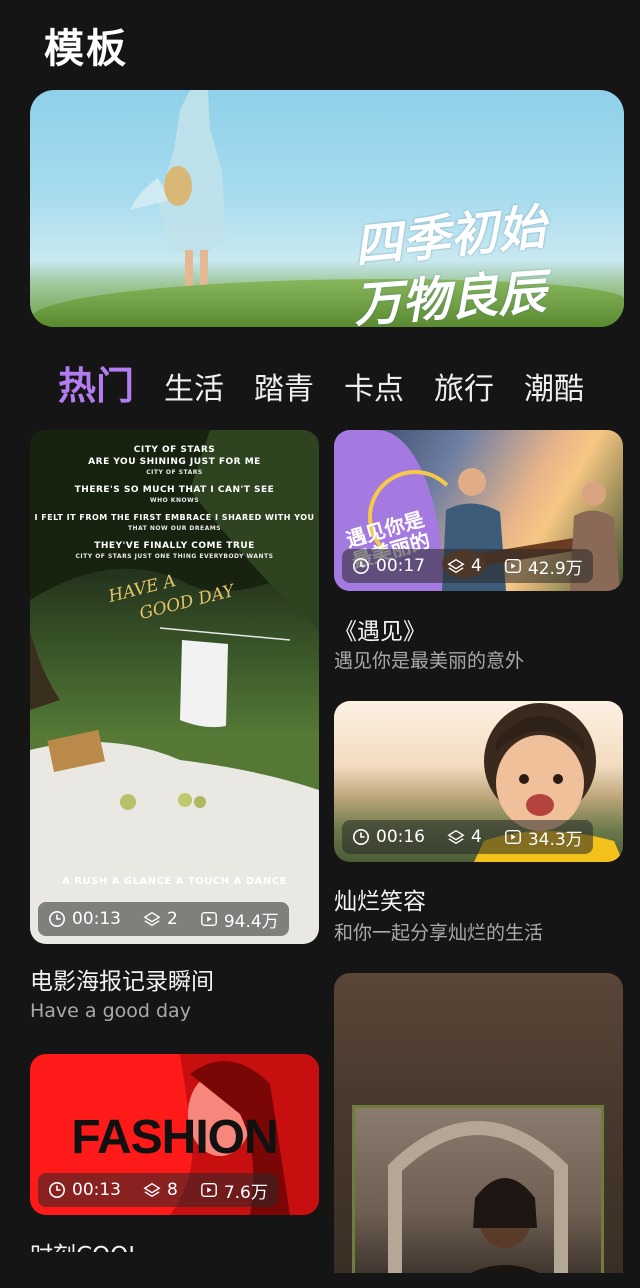 The height and width of the screenshot is (1288, 640). Describe the element at coordinates (85, 1244) in the screenshot. I see `card-title: 时刻COOL` at that location.